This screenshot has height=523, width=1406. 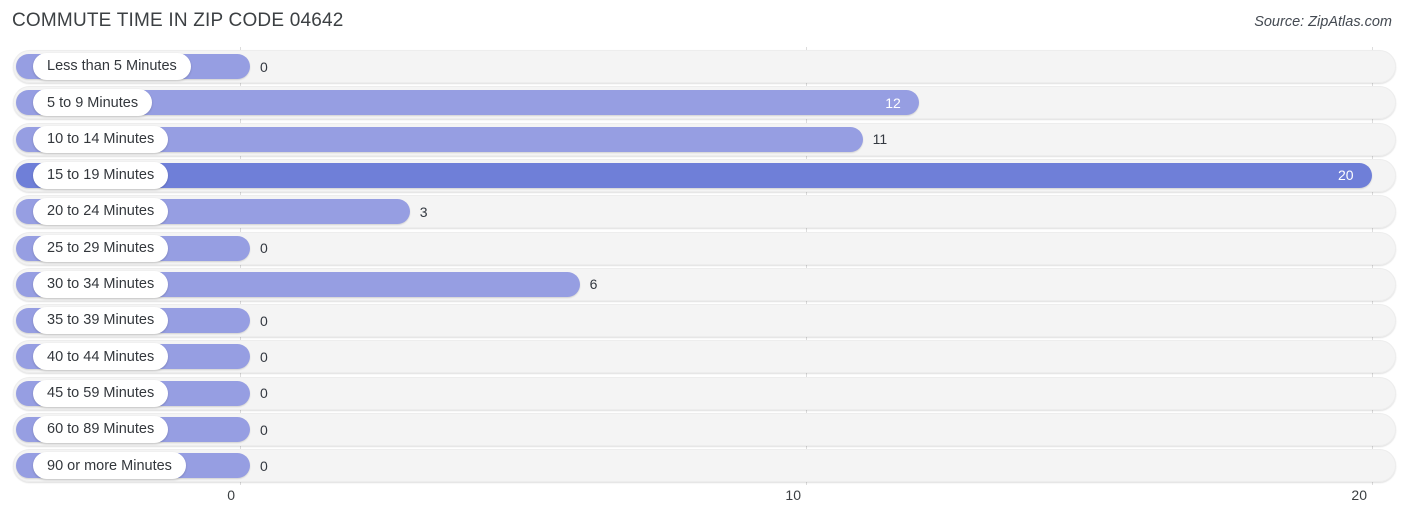 What do you see at coordinates (694, 175) in the screenshot?
I see `bar` at bounding box center [694, 175].